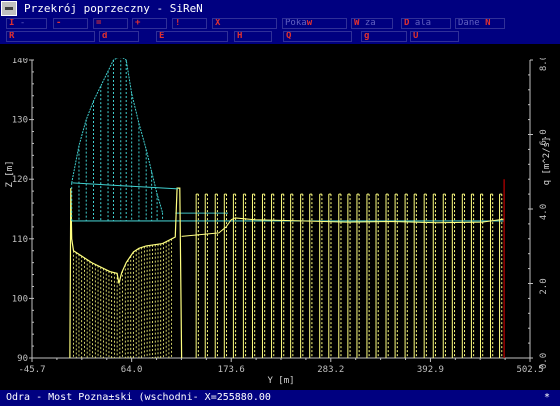 Image resolution: width=560 pixels, height=406 pixels. What do you see at coordinates (149, 23) in the screenshot?
I see `menu-row1-button-3: +` at bounding box center [149, 23].